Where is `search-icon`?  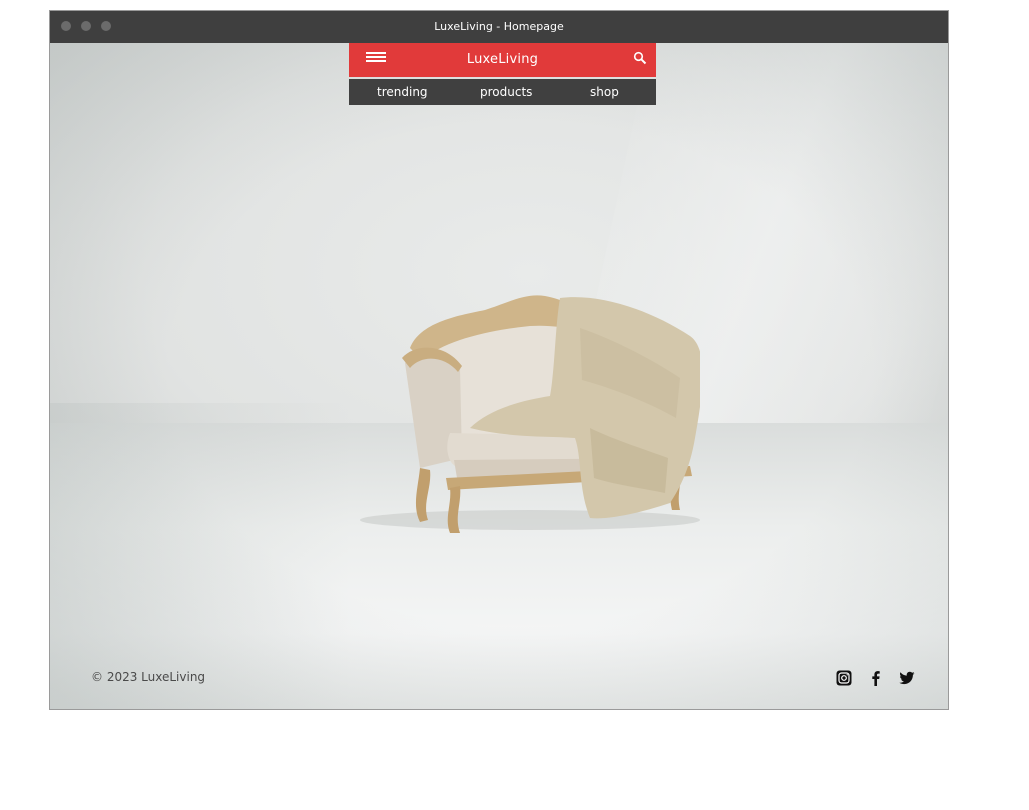 search-icon is located at coordinates (640, 58).